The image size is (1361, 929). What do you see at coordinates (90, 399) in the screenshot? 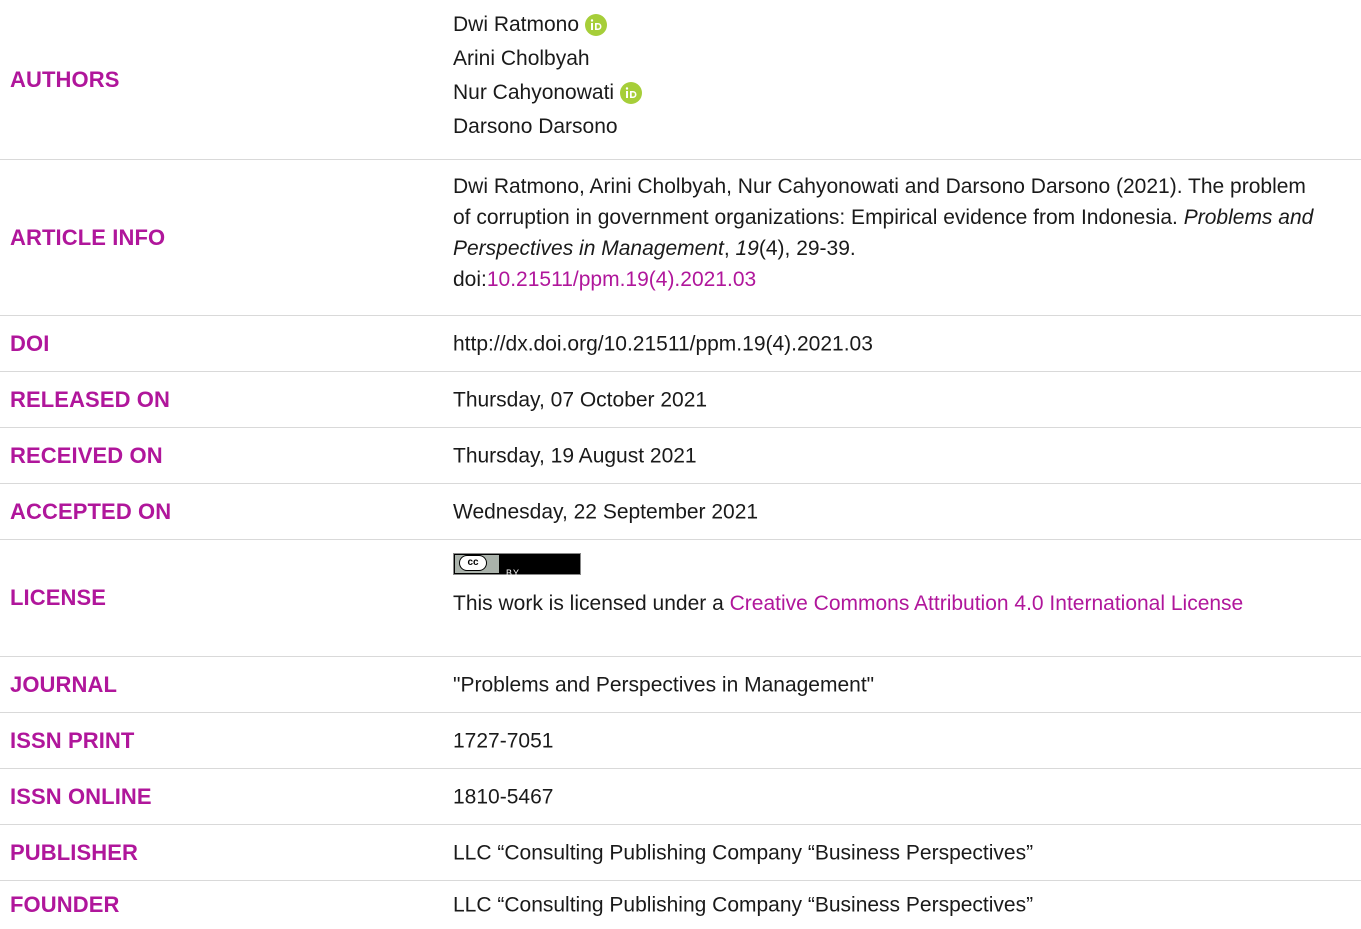
I see `released-on-label: RELEASED ON` at bounding box center [90, 399].